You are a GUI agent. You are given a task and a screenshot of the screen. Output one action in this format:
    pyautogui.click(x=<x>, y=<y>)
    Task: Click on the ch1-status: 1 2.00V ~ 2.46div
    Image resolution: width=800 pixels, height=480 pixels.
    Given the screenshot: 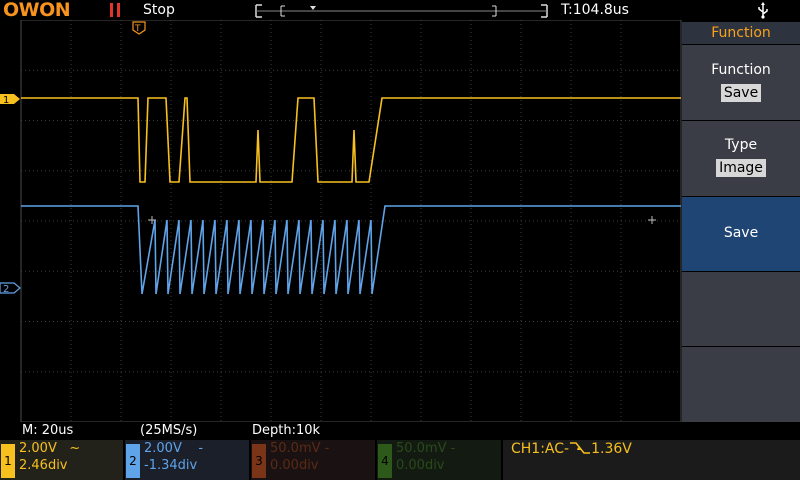 What is the action you would take?
    pyautogui.click(x=61, y=460)
    